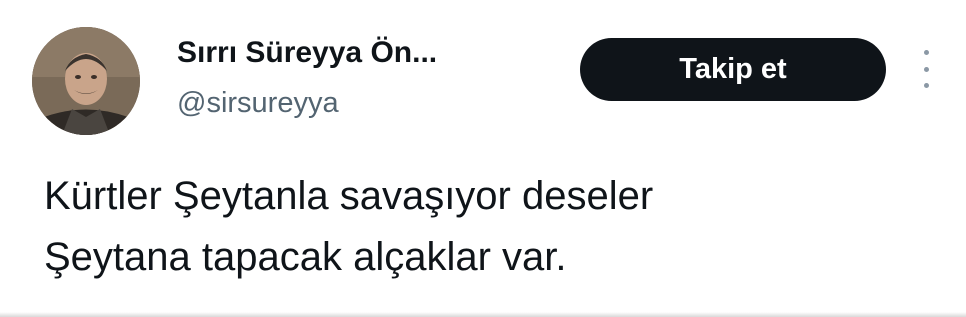  I want to click on avatar, so click(86, 81).